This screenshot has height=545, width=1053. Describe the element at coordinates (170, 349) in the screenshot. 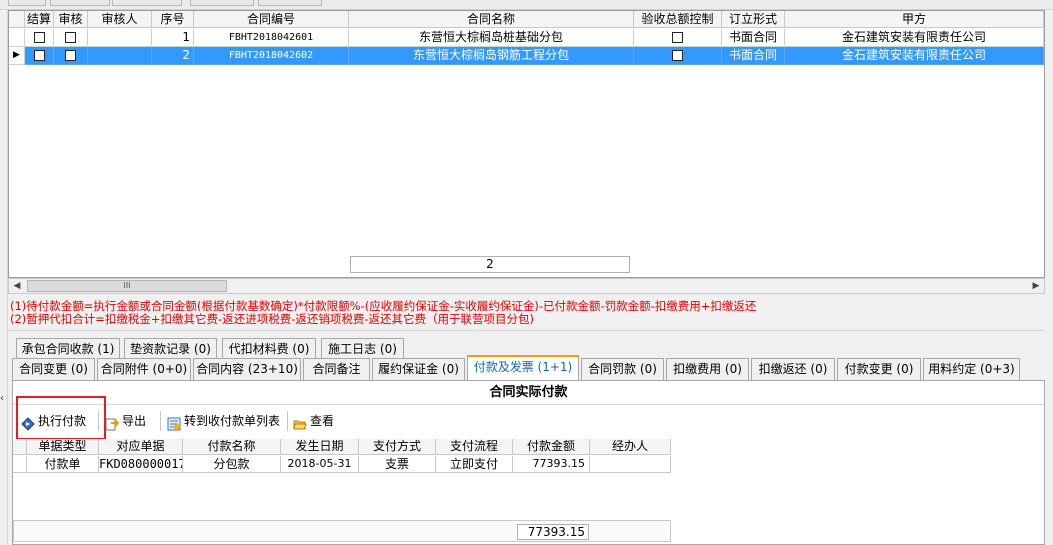

I see `tab-advance-payment: 垫资款记录 (0)` at that location.